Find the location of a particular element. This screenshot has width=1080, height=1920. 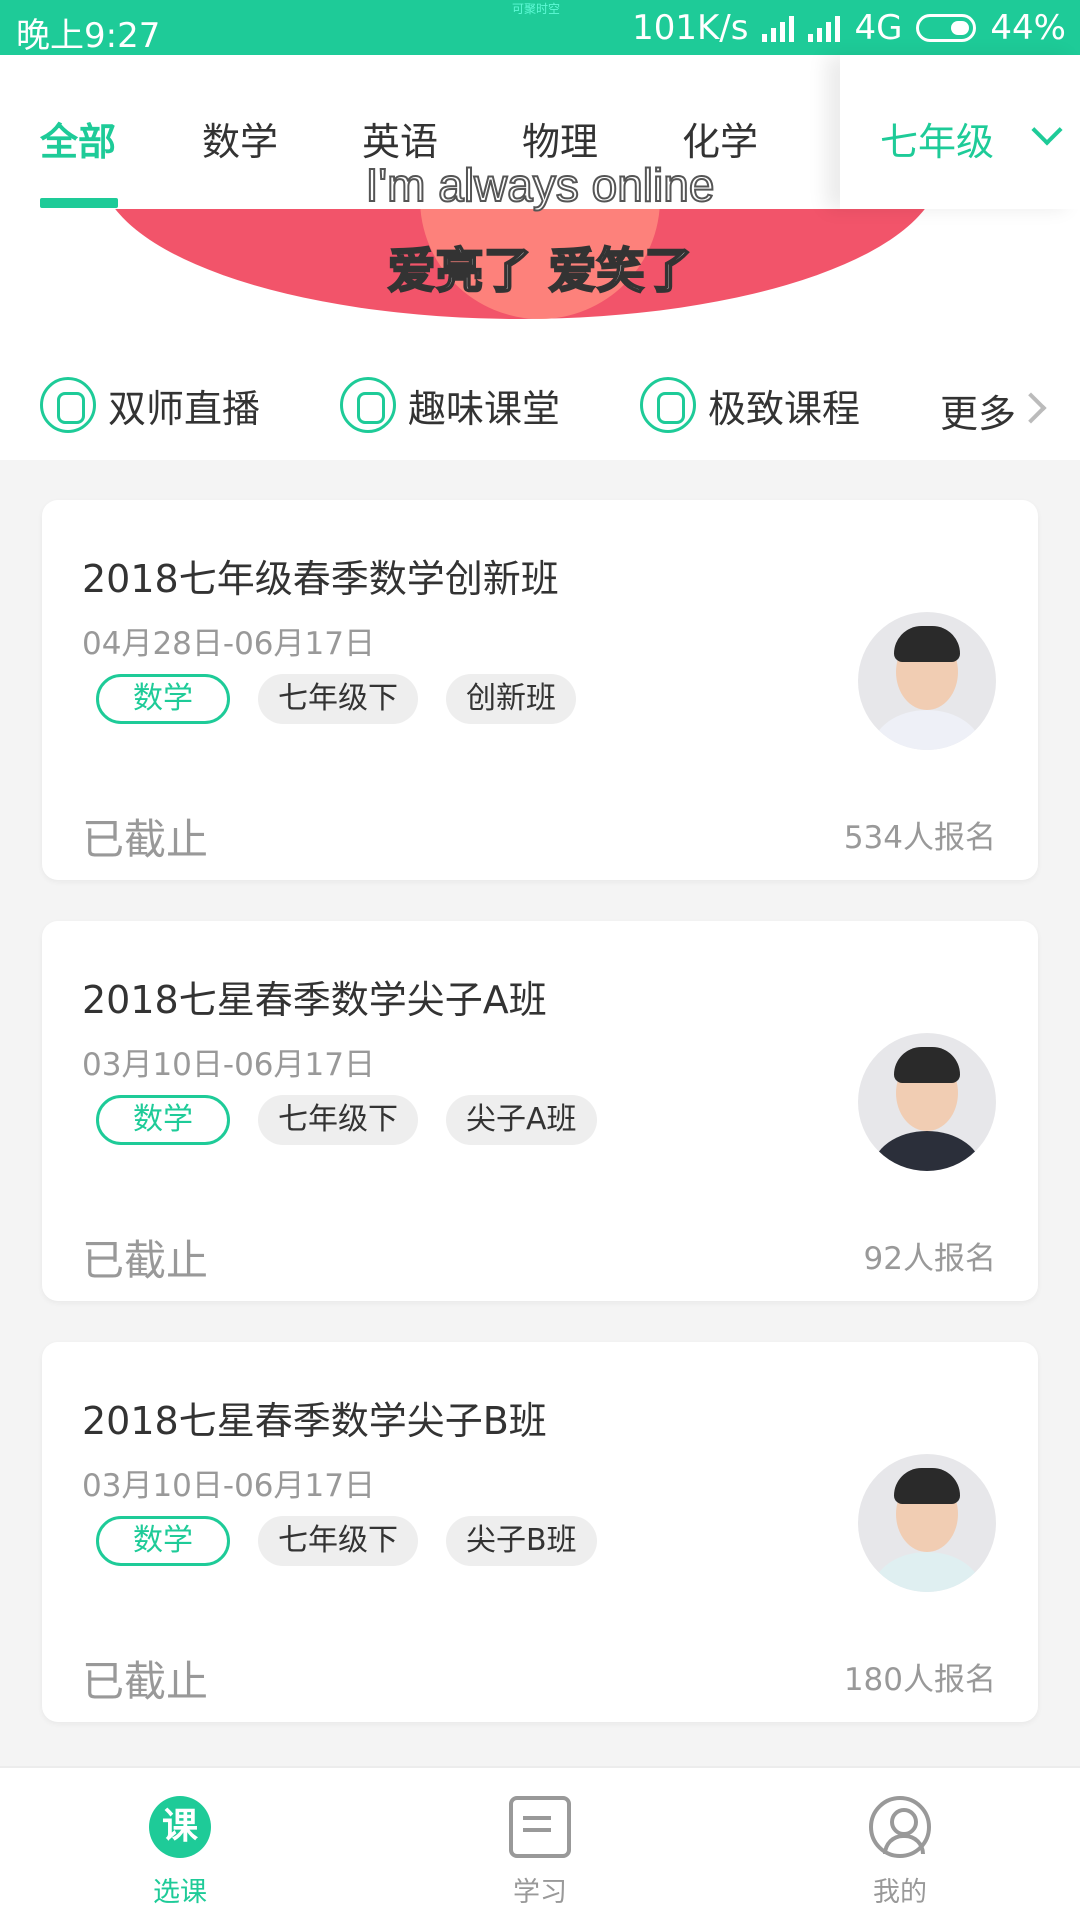

nav-select-course: 课 选课 is located at coordinates (180, 1852).